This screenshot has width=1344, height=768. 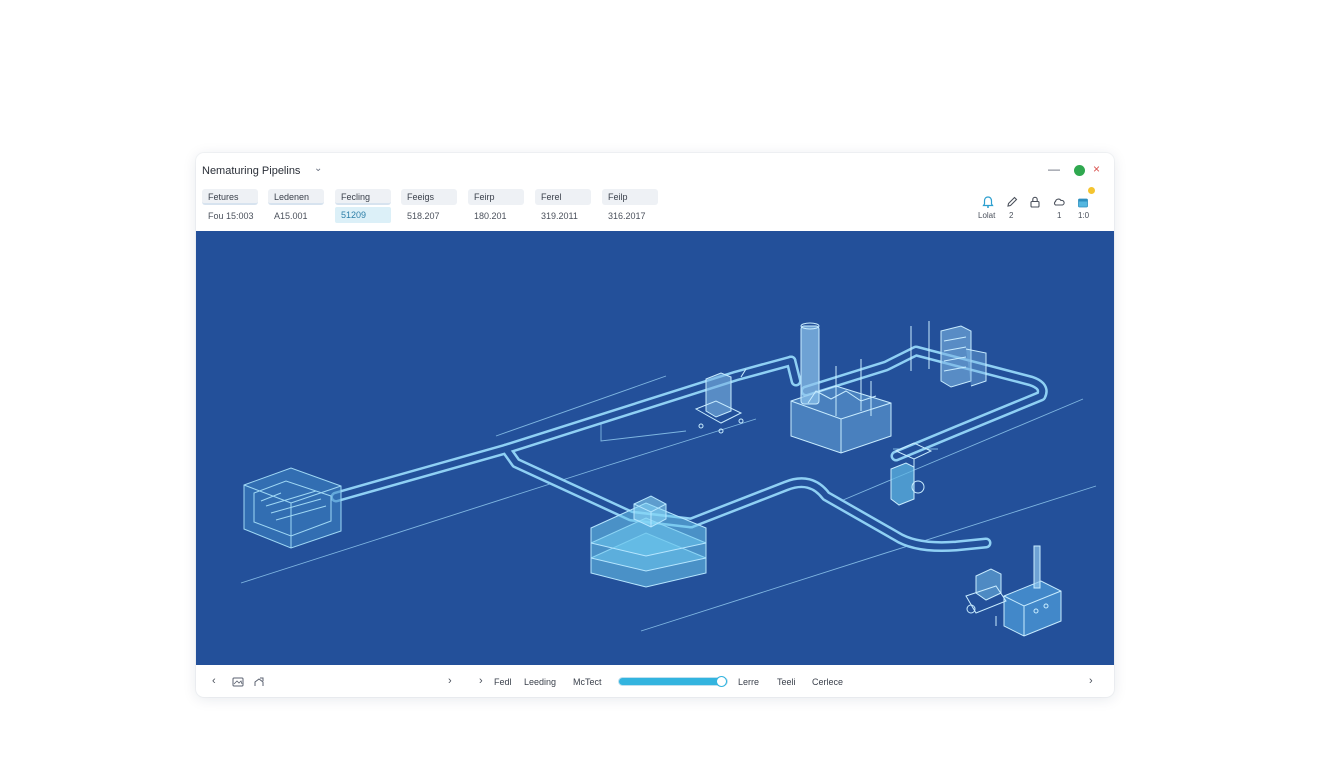 I want to click on inlet-unit, so click(x=292, y=508).